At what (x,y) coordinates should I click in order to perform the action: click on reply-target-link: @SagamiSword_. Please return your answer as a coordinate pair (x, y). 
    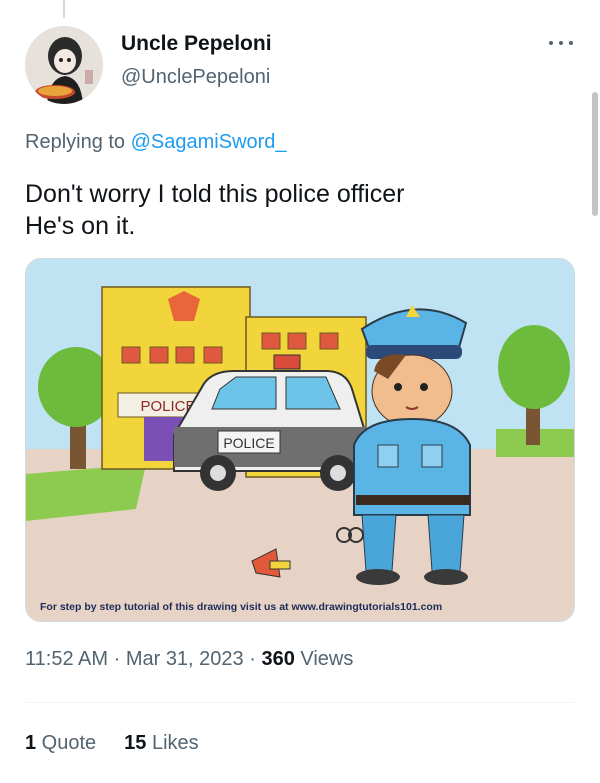
    Looking at the image, I should click on (209, 142).